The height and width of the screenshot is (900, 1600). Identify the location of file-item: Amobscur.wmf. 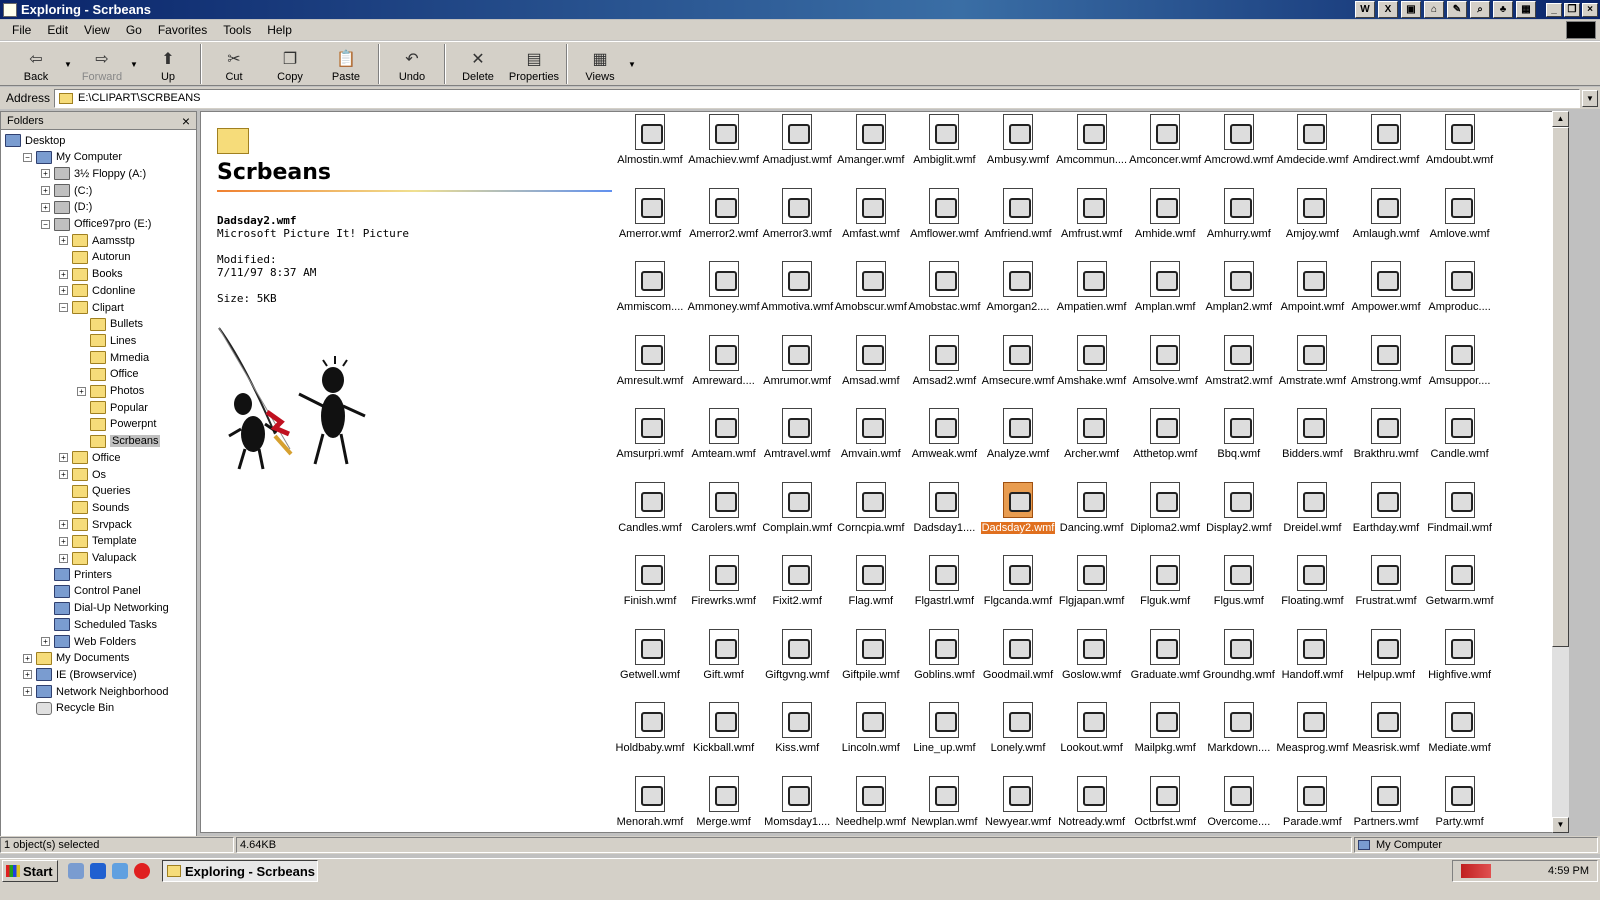
(871, 294).